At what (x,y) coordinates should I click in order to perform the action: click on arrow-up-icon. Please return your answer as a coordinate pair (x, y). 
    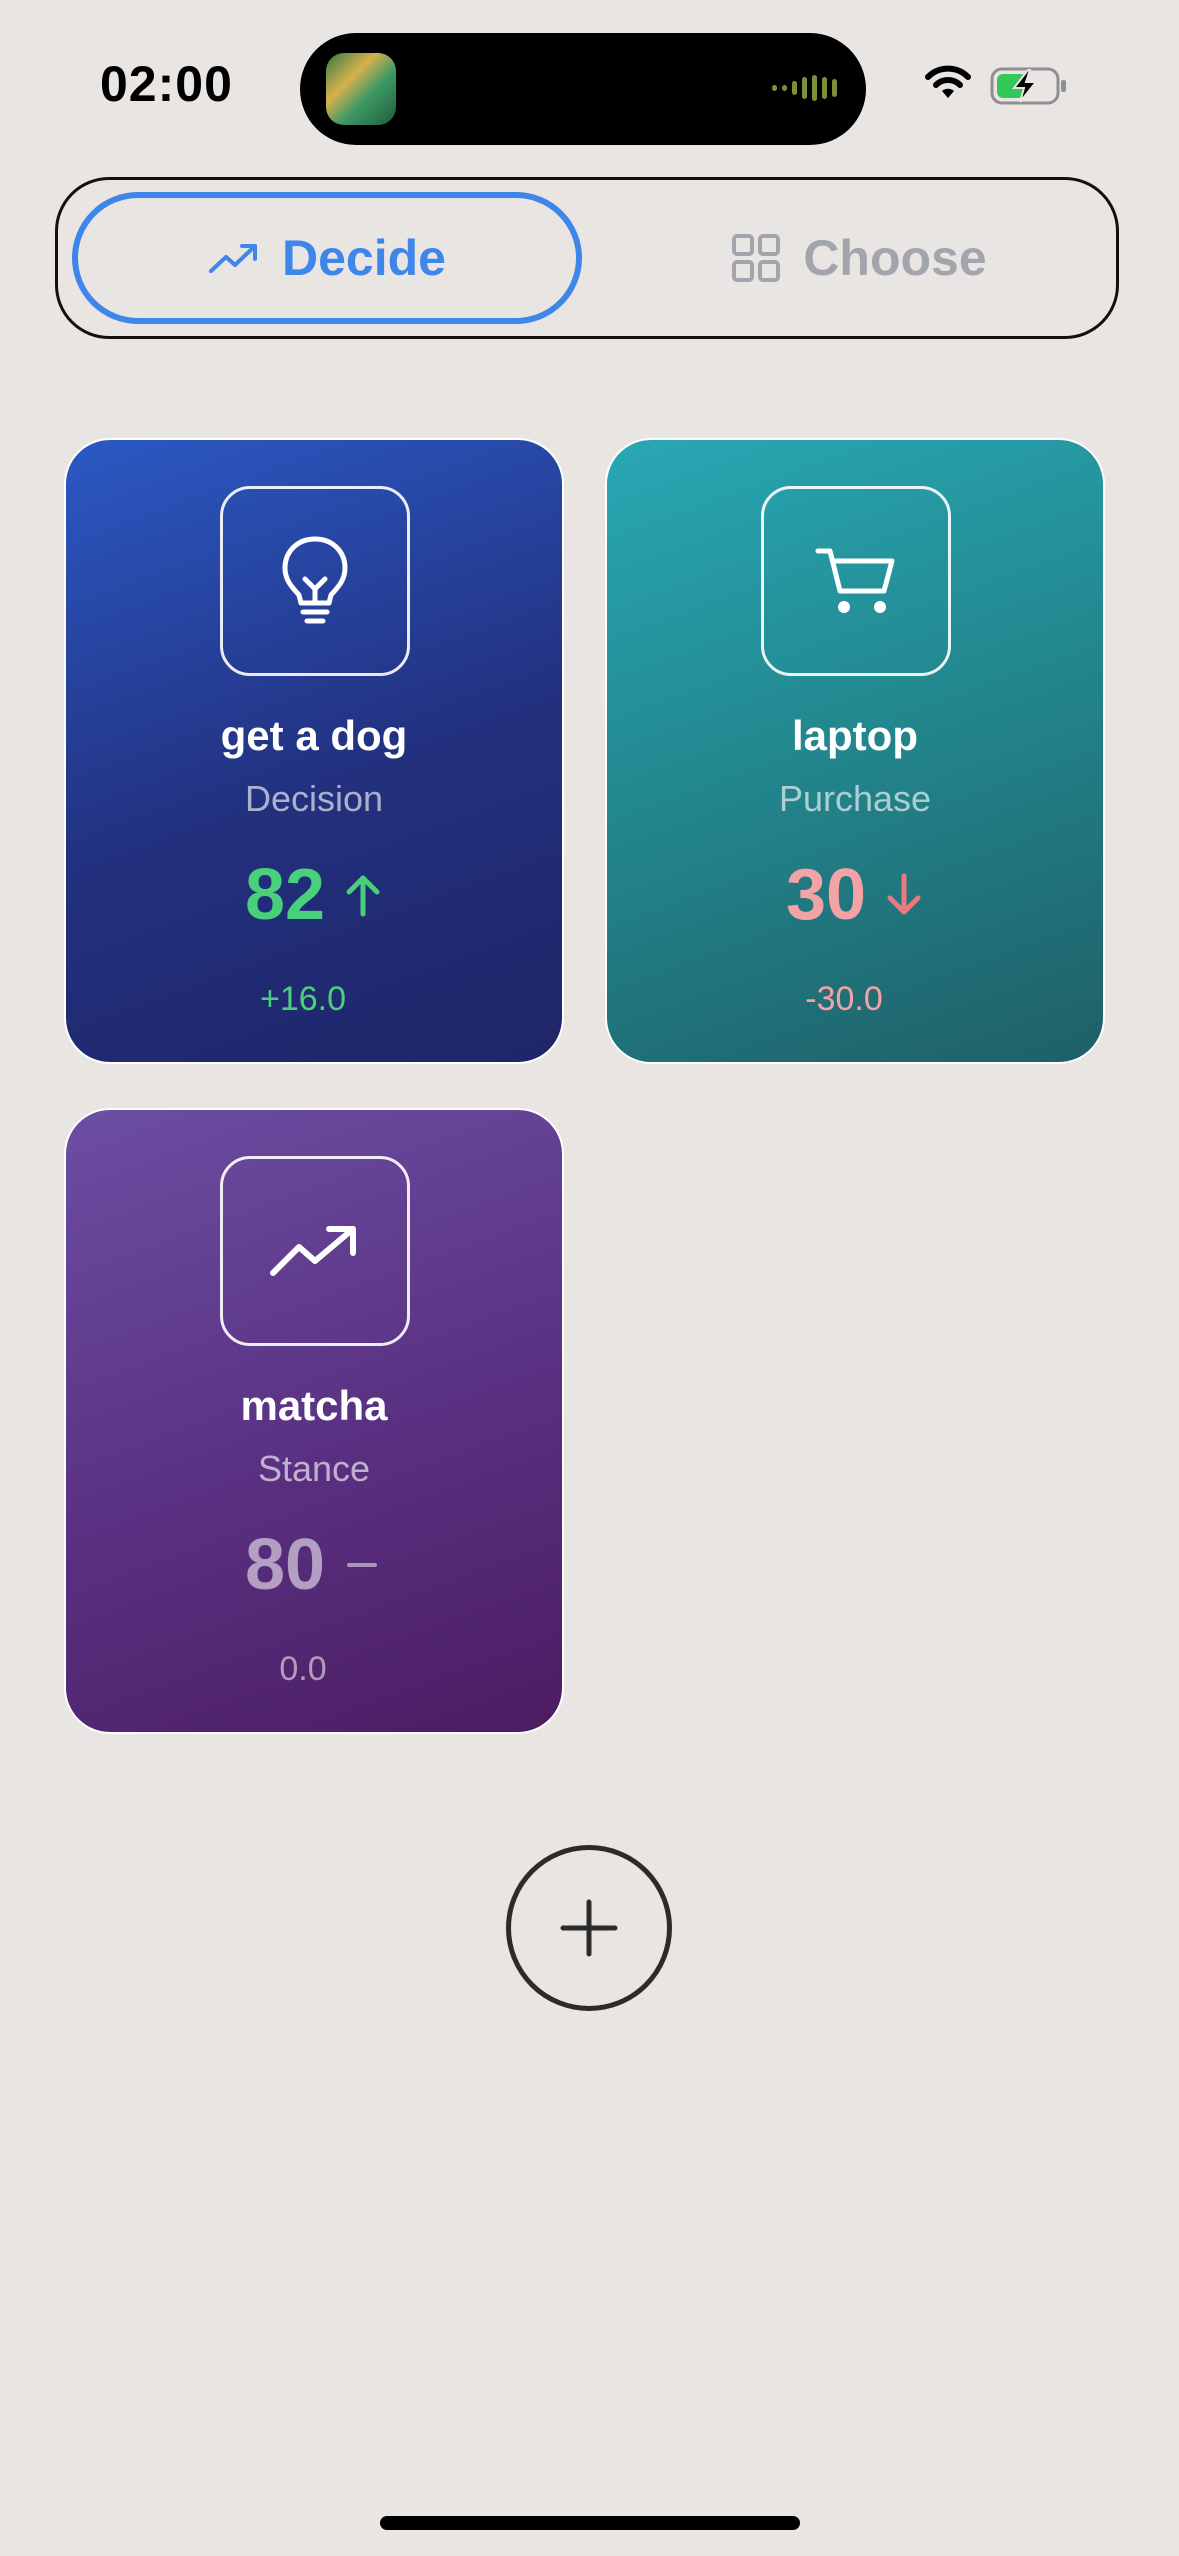
    Looking at the image, I should click on (363, 896).